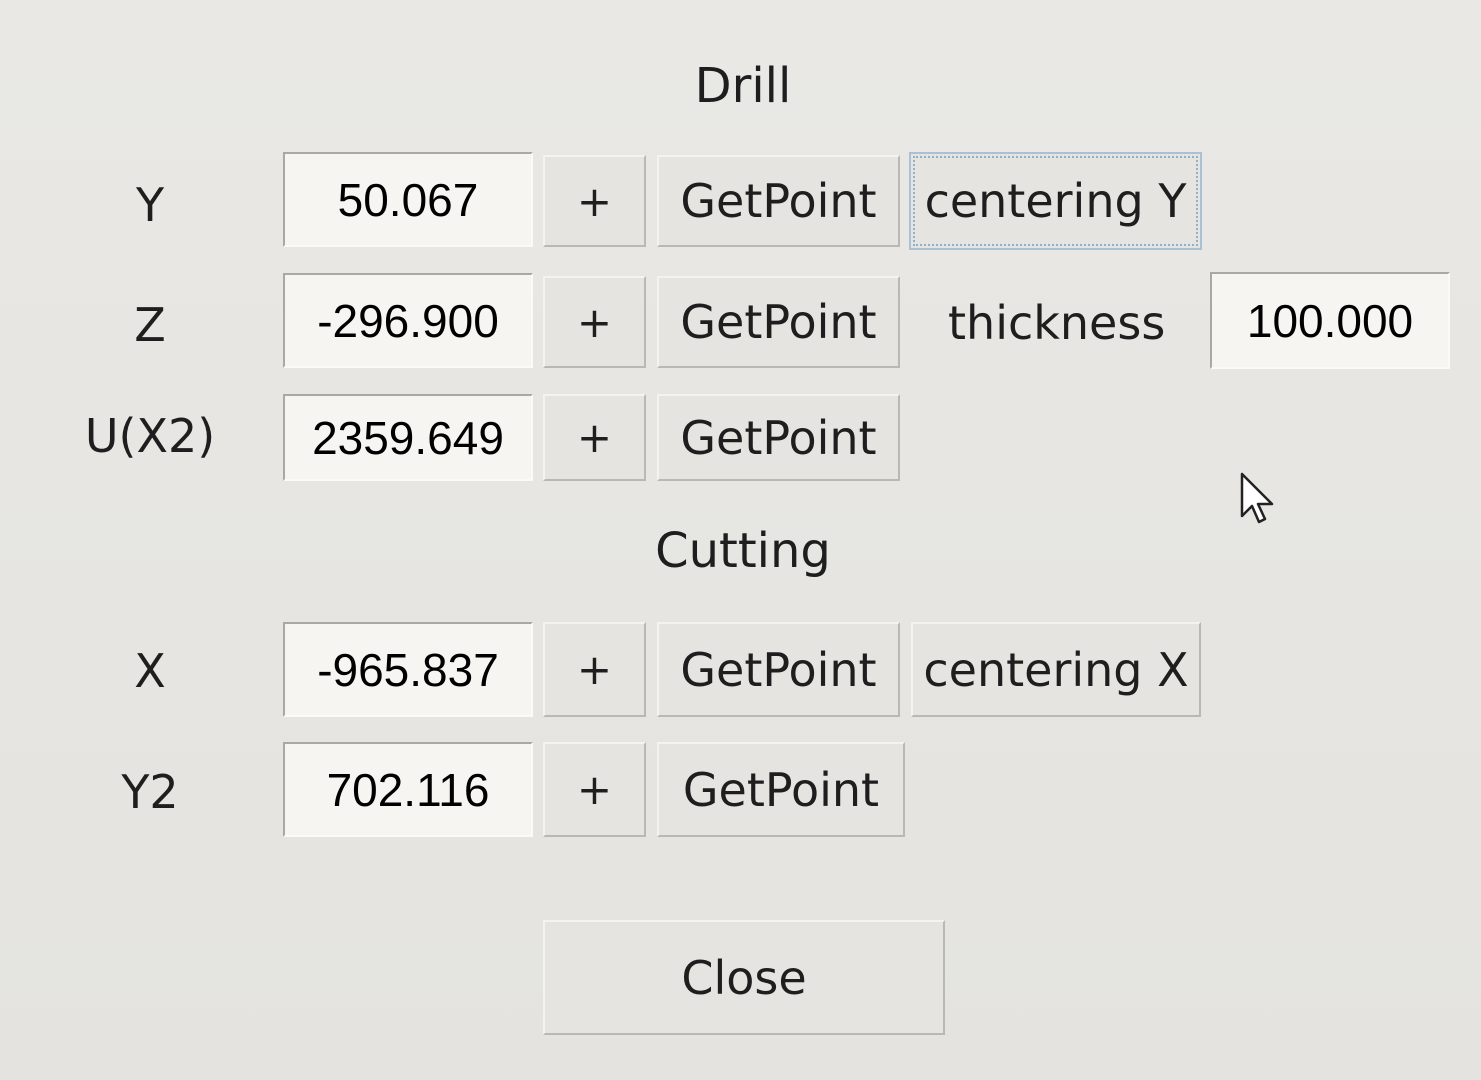 The height and width of the screenshot is (1080, 1481). I want to click on drill-u-label: U(X2), so click(150, 436).